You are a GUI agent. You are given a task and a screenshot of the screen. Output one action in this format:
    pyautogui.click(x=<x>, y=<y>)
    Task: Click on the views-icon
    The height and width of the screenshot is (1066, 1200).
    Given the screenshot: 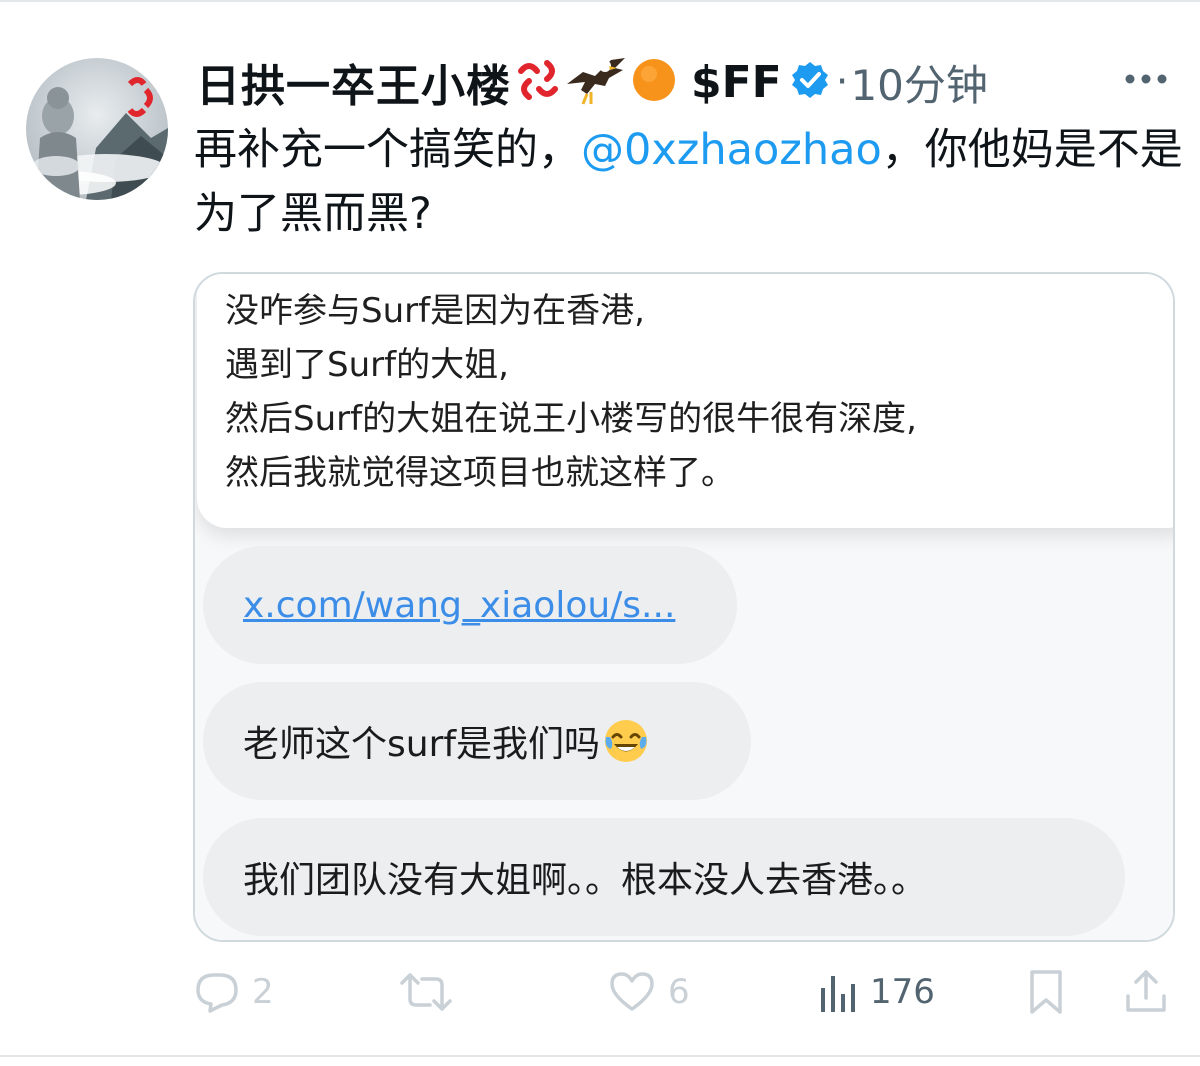 What is the action you would take?
    pyautogui.click(x=838, y=994)
    